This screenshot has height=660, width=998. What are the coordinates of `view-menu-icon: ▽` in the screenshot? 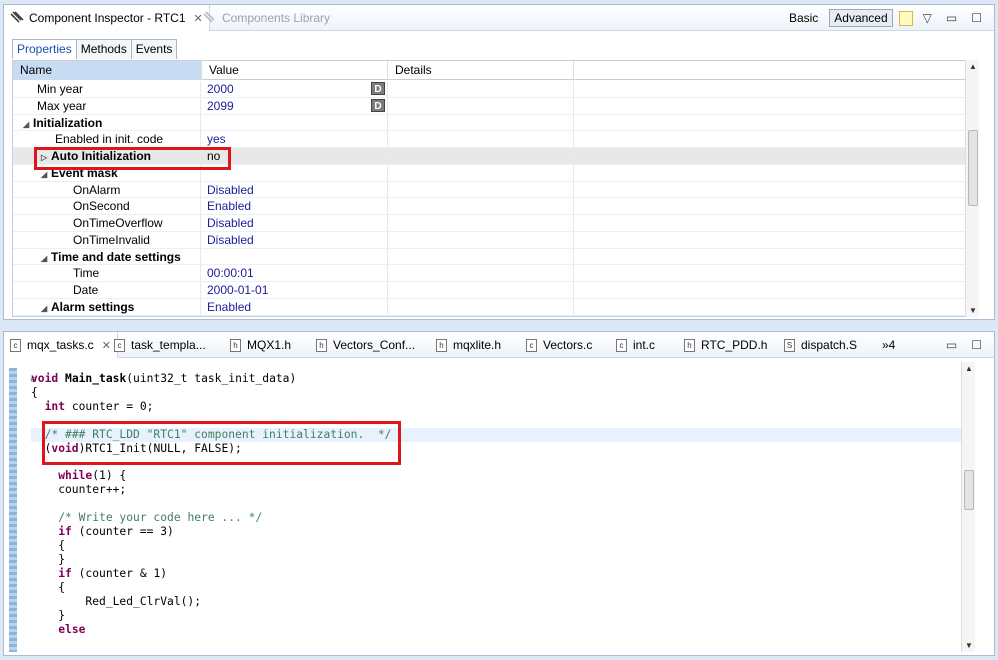 It's located at (927, 18).